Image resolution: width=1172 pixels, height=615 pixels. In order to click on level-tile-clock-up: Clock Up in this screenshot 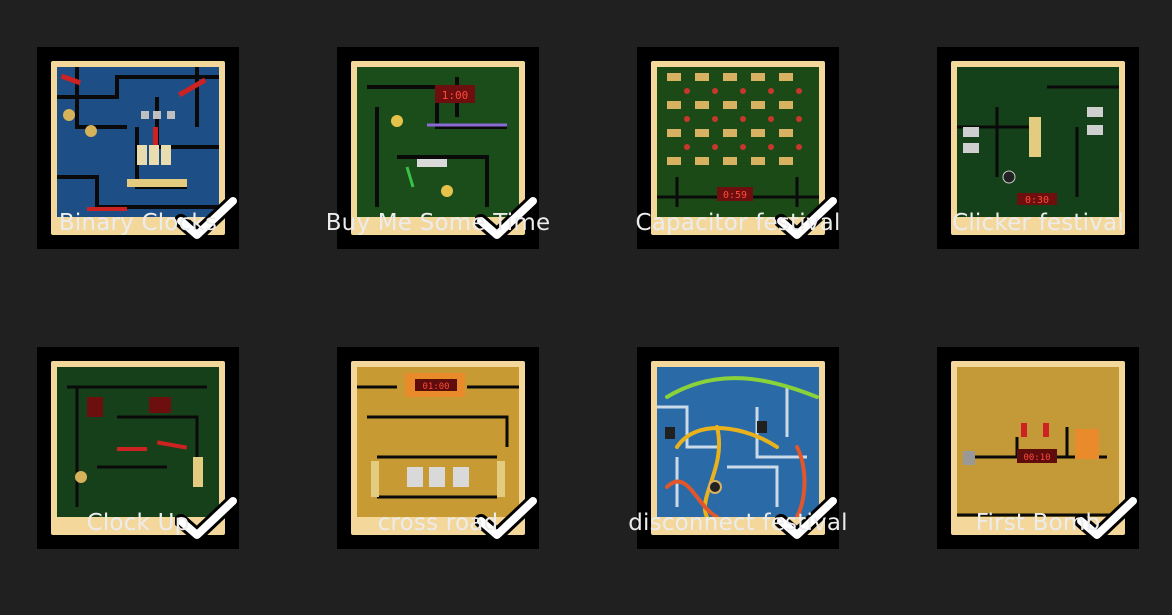, I will do `click(150, 450)`.